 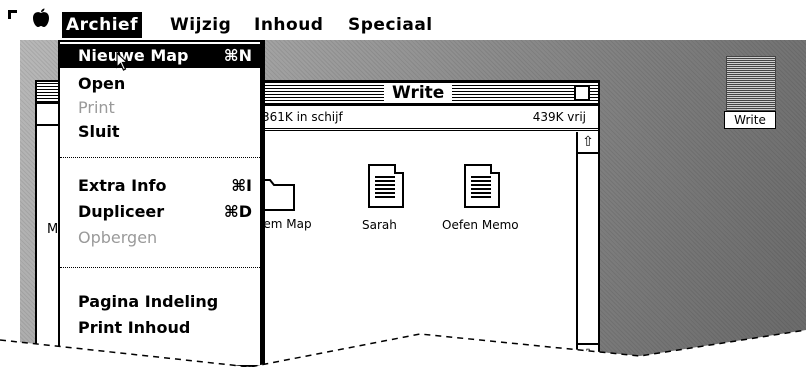 What do you see at coordinates (751, 84) in the screenshot?
I see `disk-icon` at bounding box center [751, 84].